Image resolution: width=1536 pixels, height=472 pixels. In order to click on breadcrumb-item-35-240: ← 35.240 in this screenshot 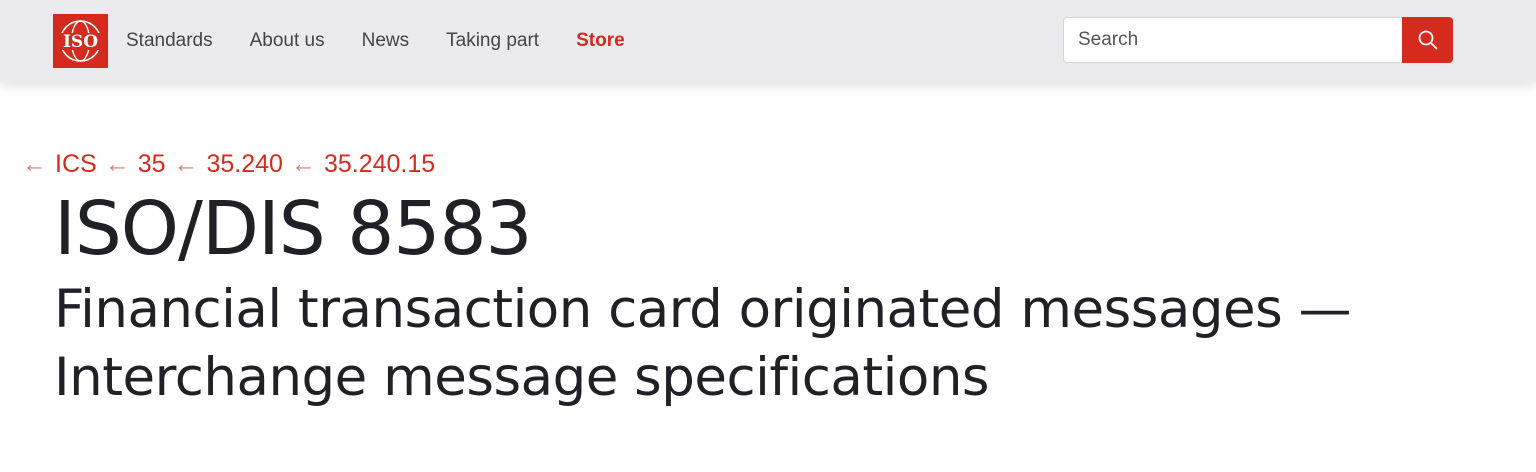, I will do `click(228, 164)`.